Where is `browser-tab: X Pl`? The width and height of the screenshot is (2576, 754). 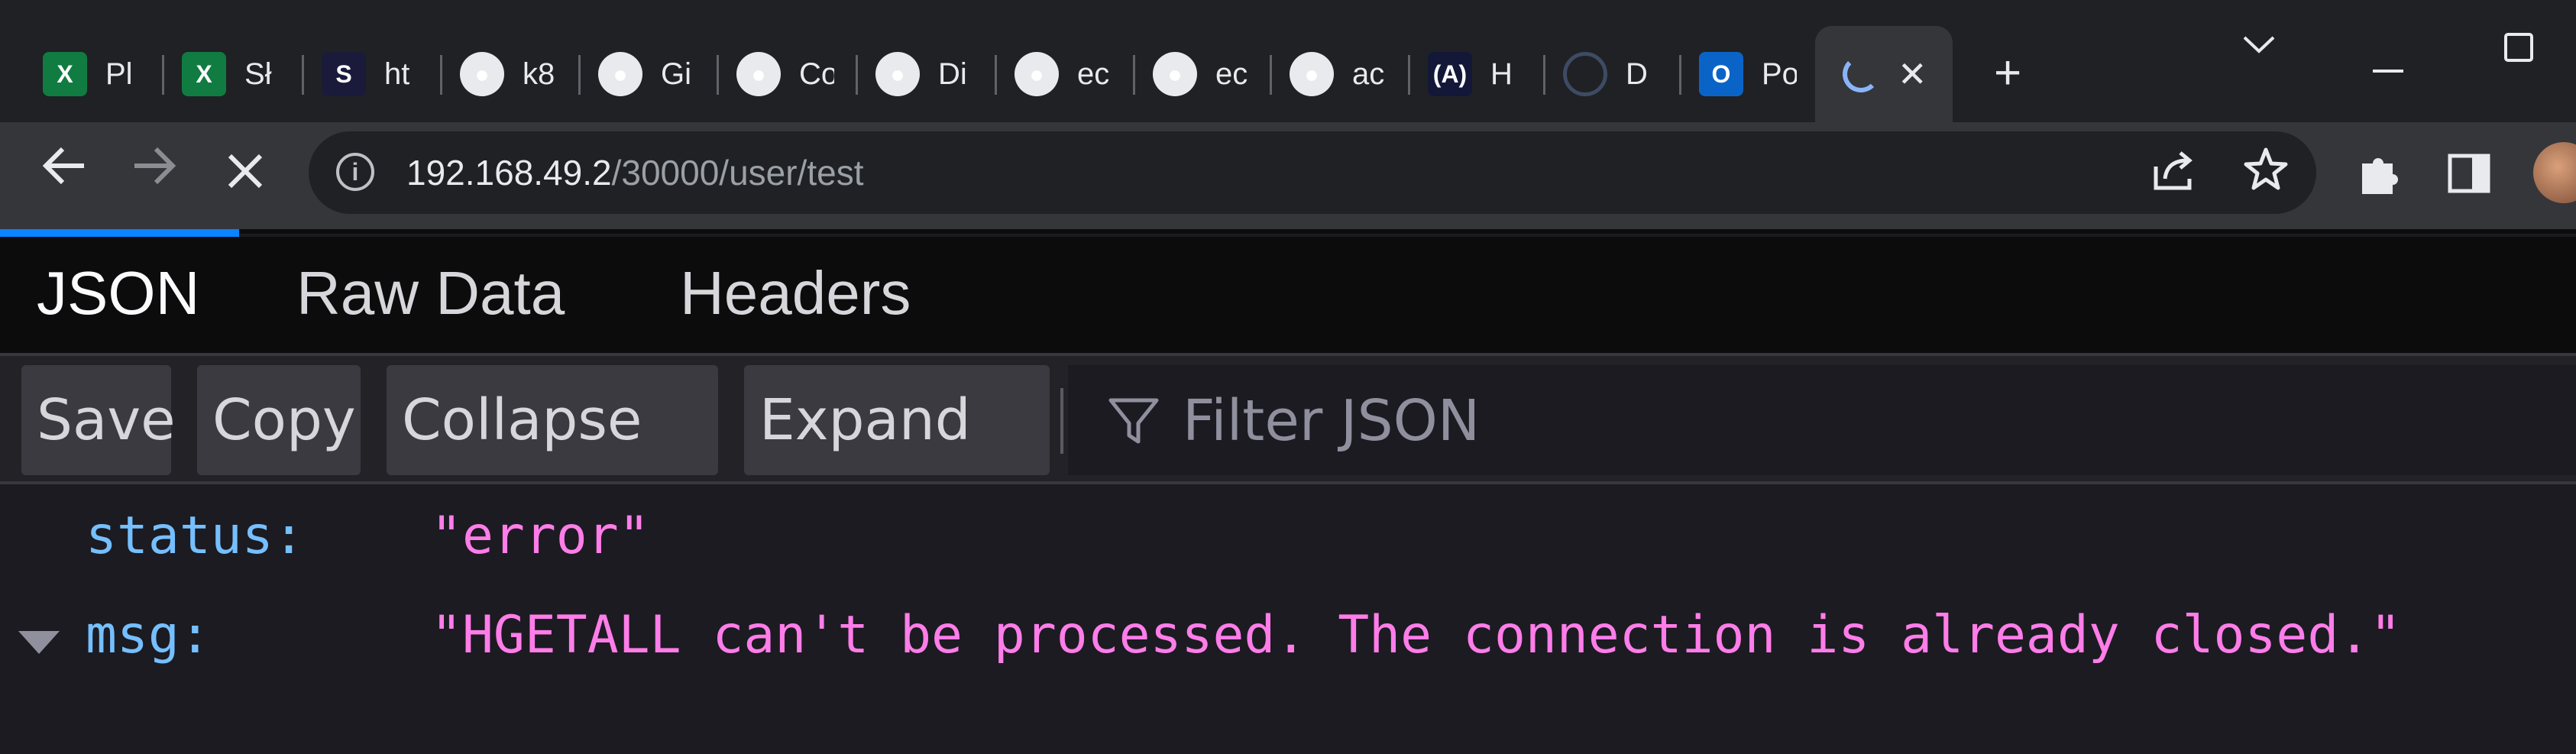
browser-tab: X Pl is located at coordinates (90, 74).